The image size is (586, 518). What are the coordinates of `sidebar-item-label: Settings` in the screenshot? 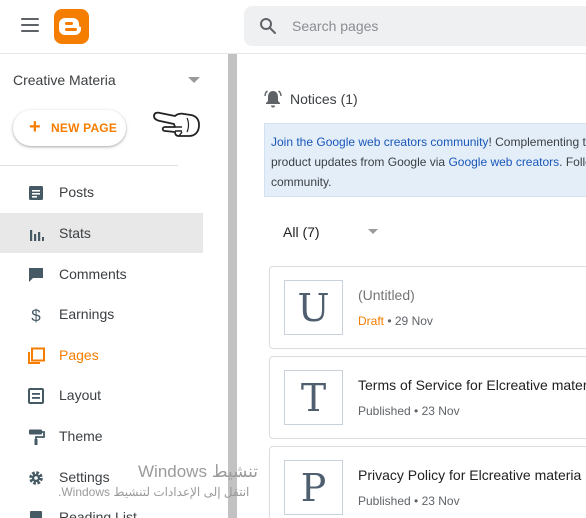 It's located at (84, 477).